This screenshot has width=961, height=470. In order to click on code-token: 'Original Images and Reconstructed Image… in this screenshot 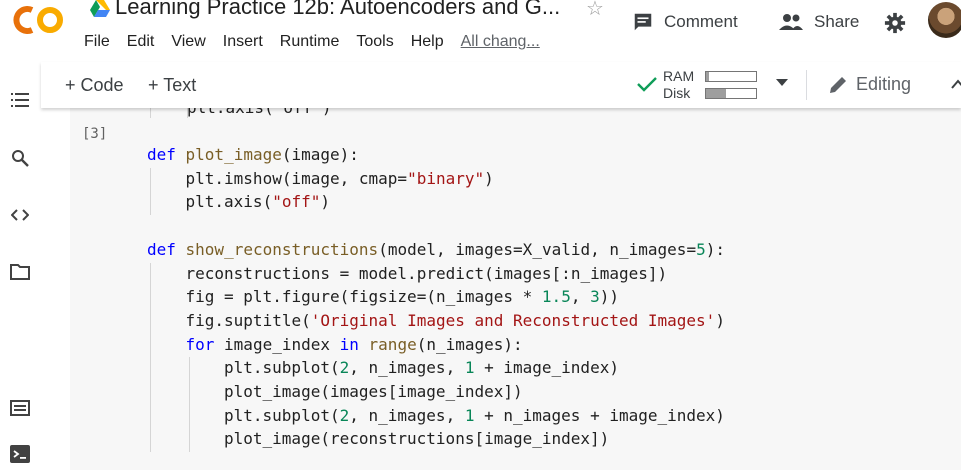, I will do `click(513, 320)`.